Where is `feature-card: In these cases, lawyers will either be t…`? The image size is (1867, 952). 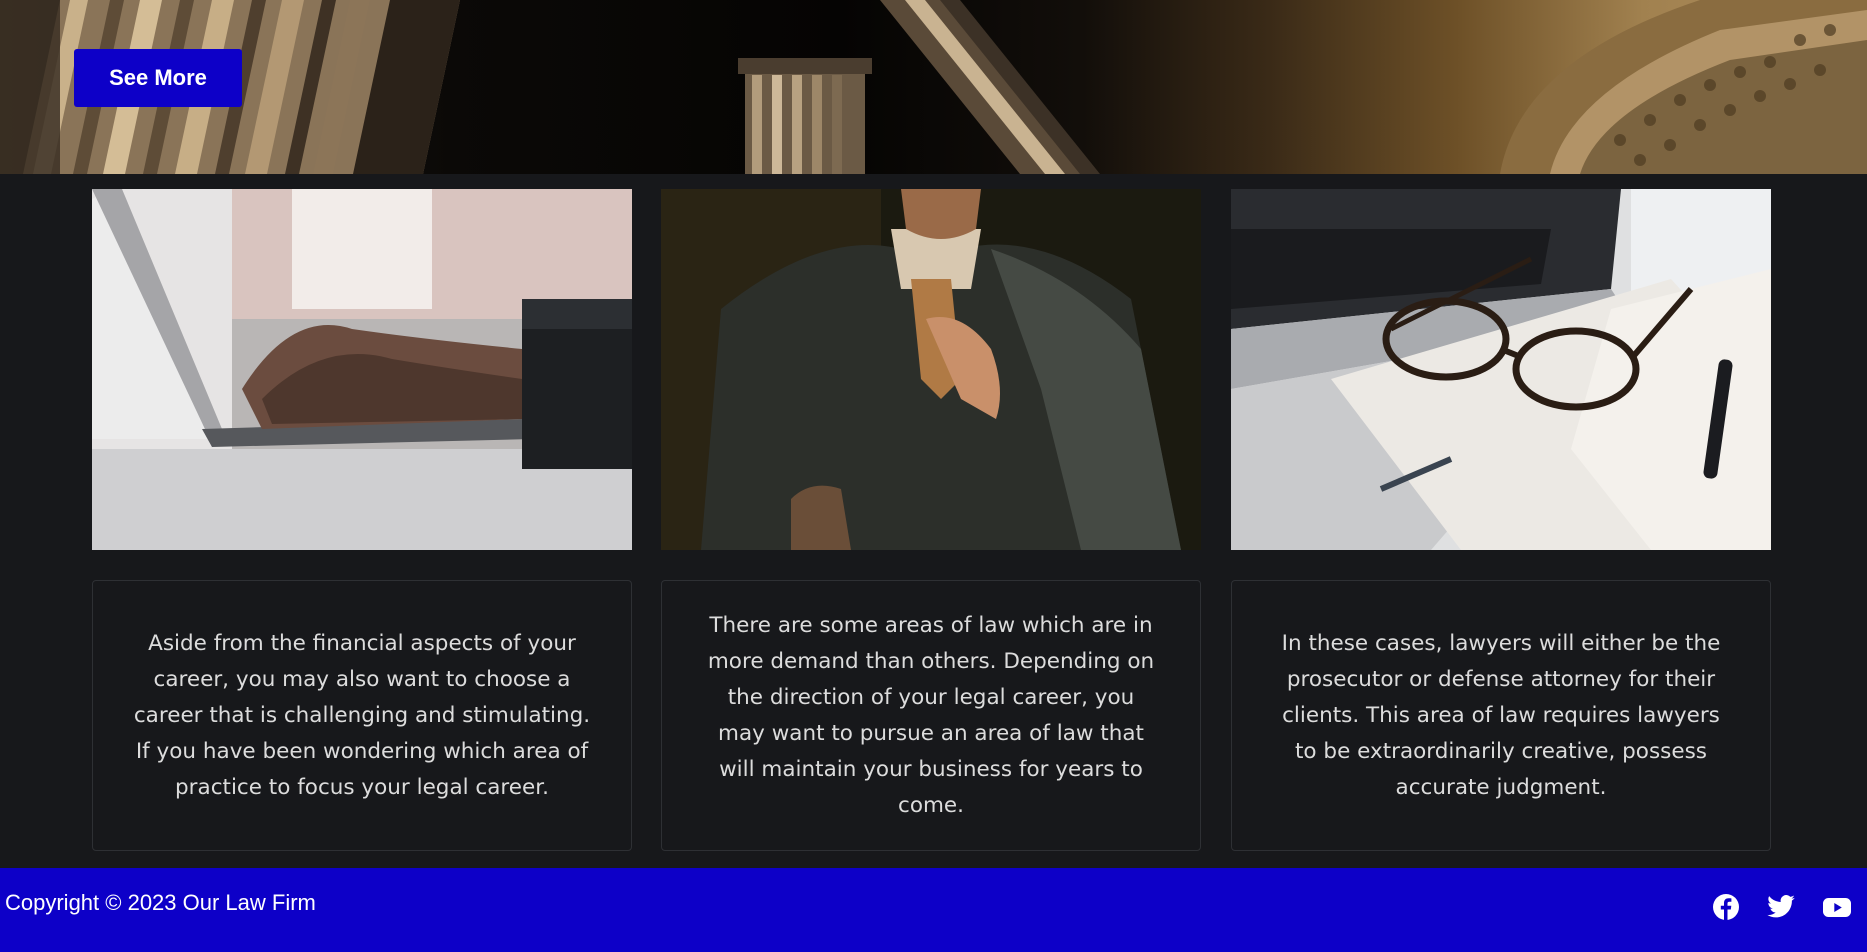
feature-card: In these cases, lawyers will either be t… is located at coordinates (1501, 715).